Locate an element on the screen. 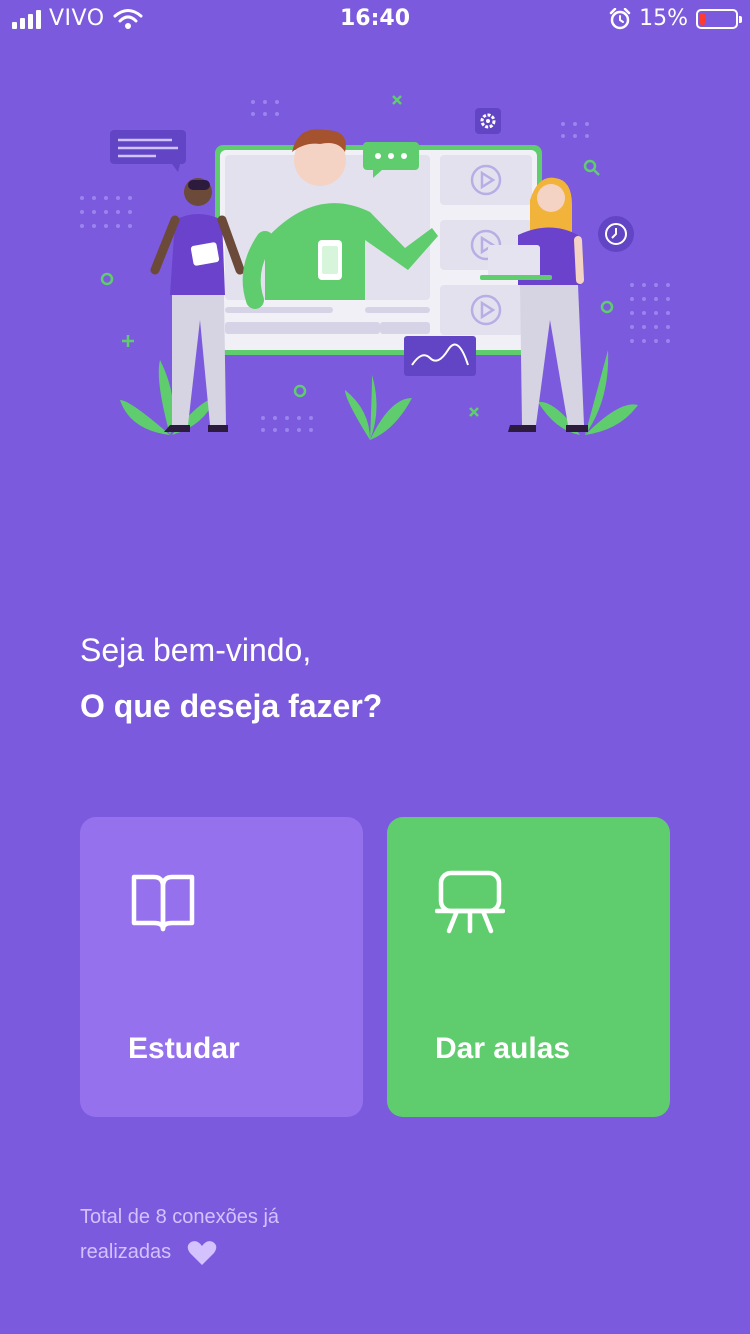  presentation-icon is located at coordinates (470, 902).